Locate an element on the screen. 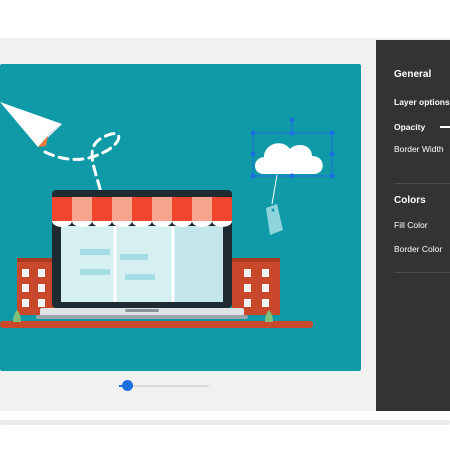  opacity-slider is located at coordinates (445, 127).